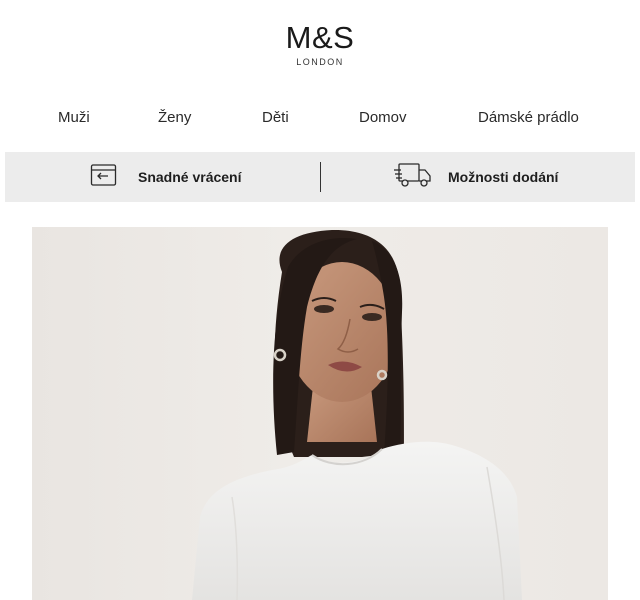 This screenshot has width=640, height=600. What do you see at coordinates (413, 177) in the screenshot?
I see `delivery-truck-icon` at bounding box center [413, 177].